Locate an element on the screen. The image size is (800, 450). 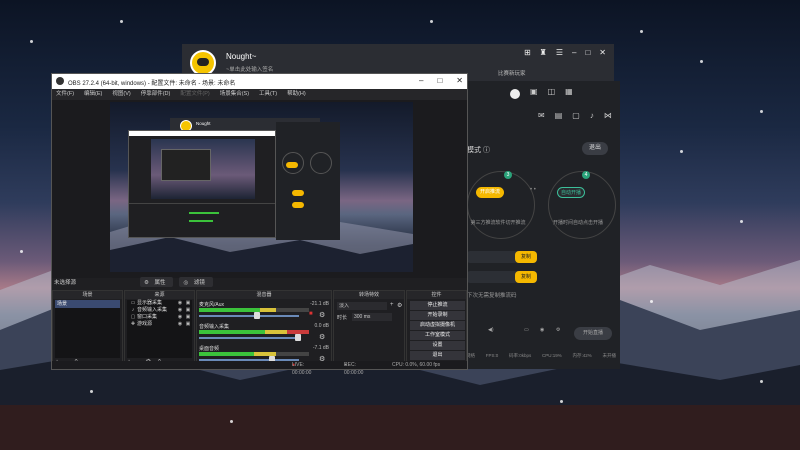
auto-live-button: 自动开播 is located at coordinates (571, 192).